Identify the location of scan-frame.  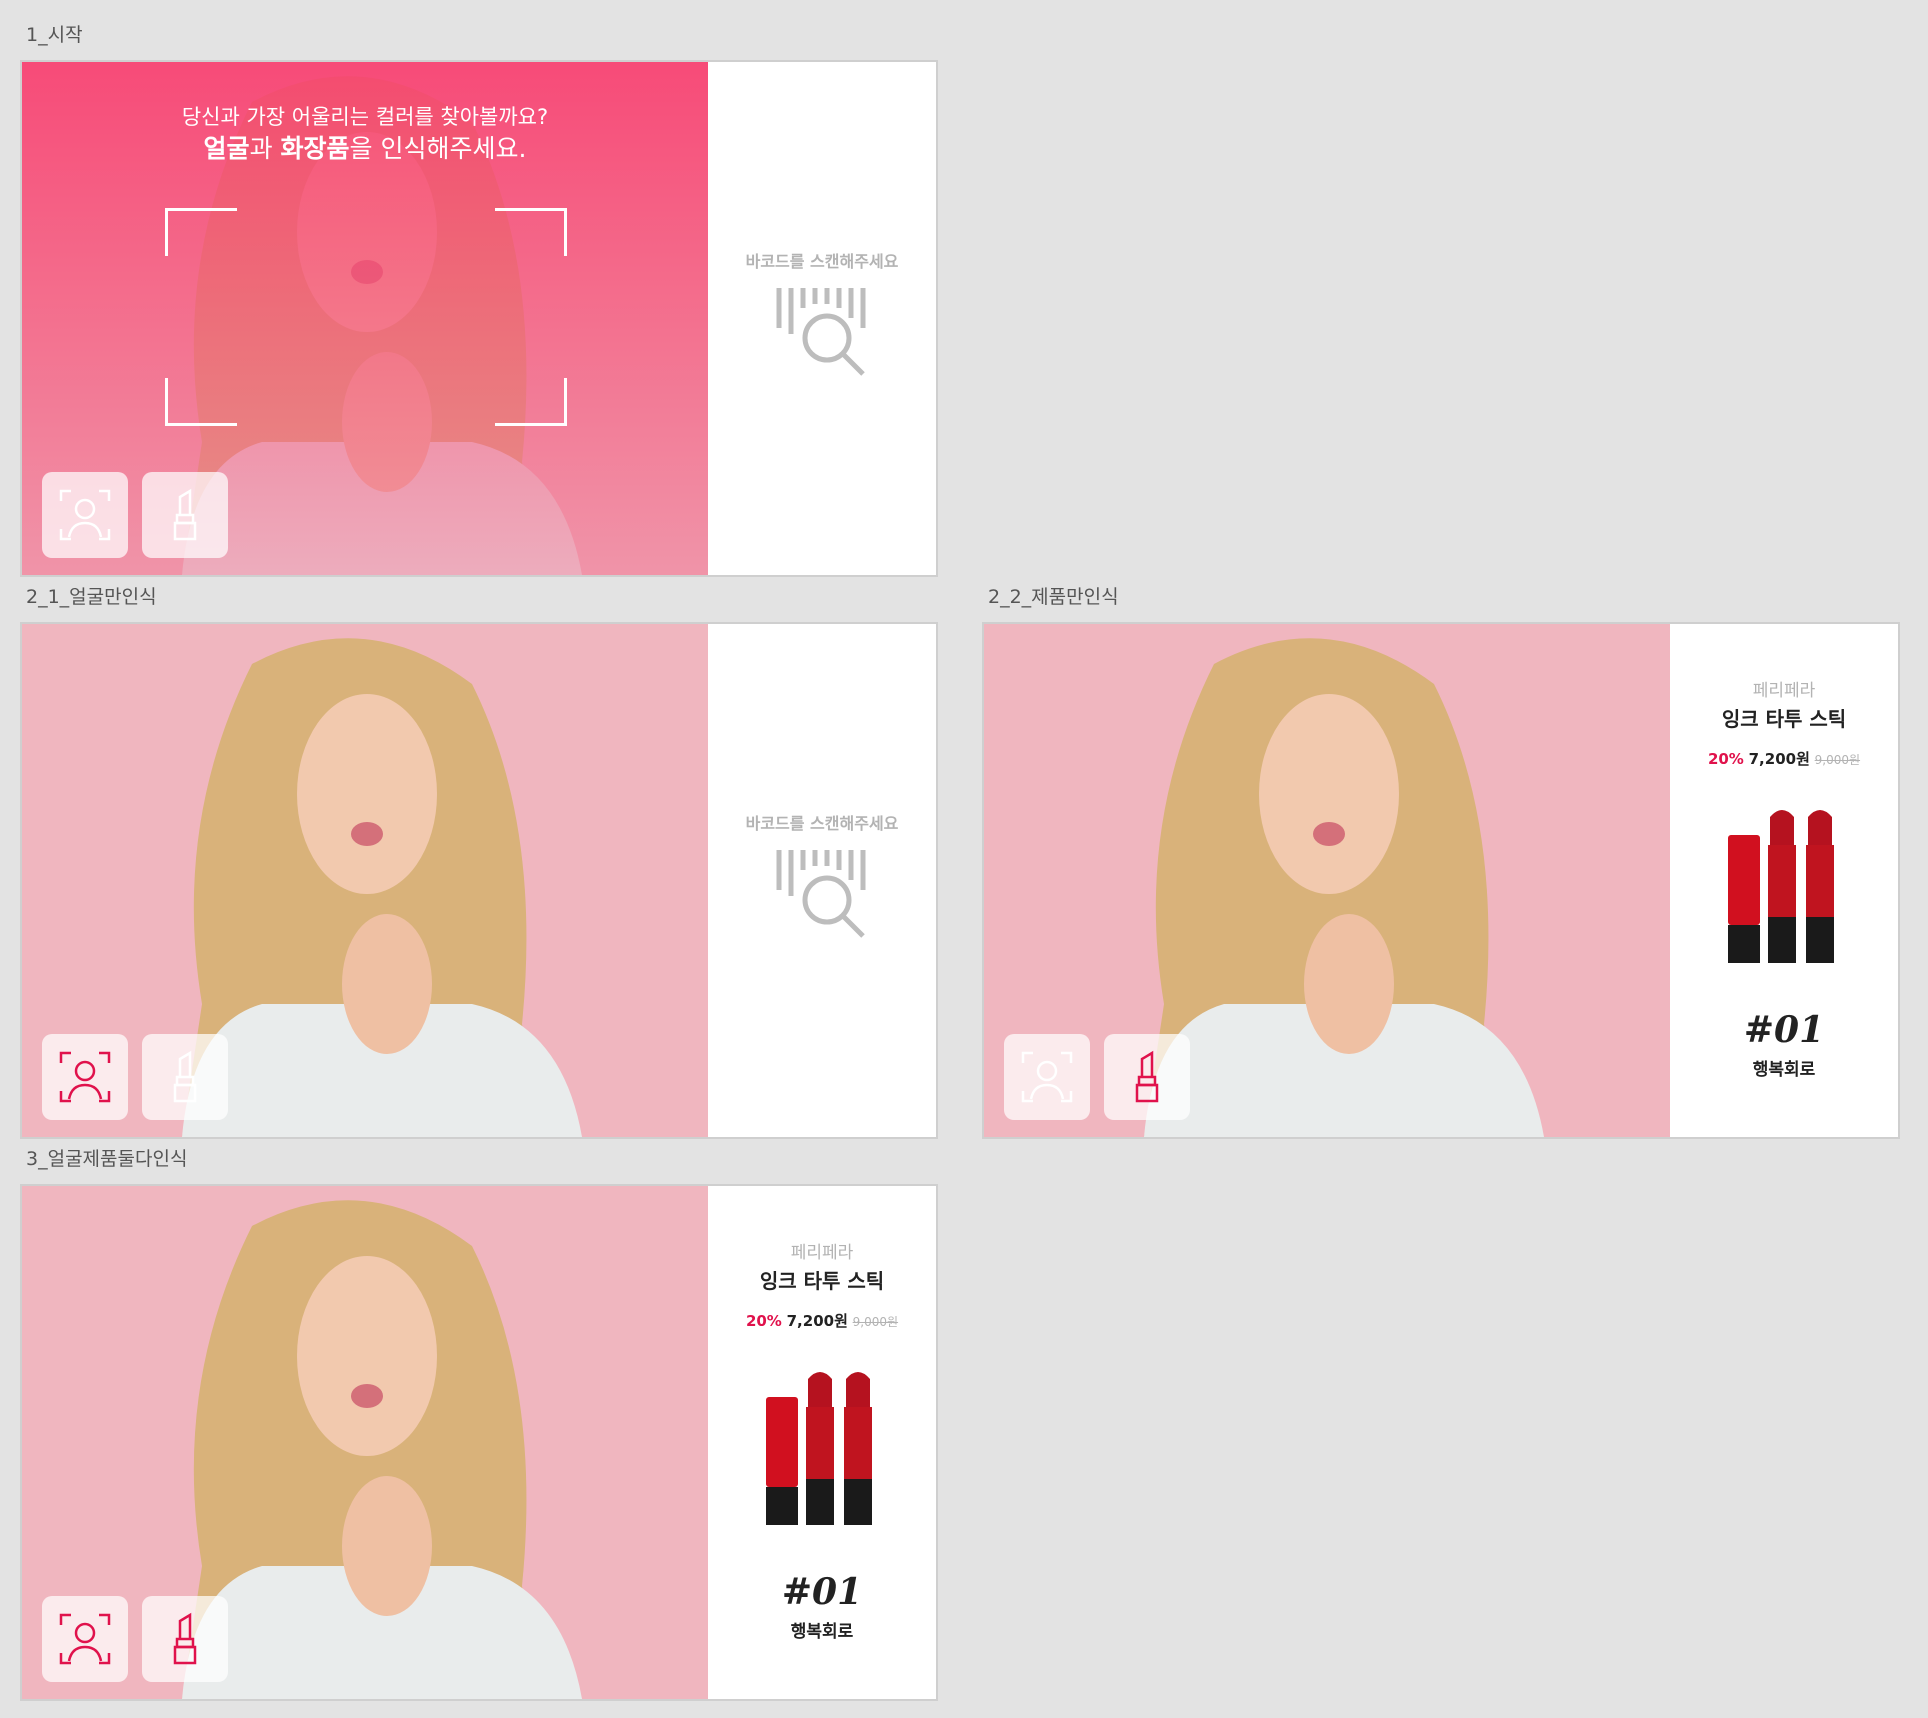
(366, 317).